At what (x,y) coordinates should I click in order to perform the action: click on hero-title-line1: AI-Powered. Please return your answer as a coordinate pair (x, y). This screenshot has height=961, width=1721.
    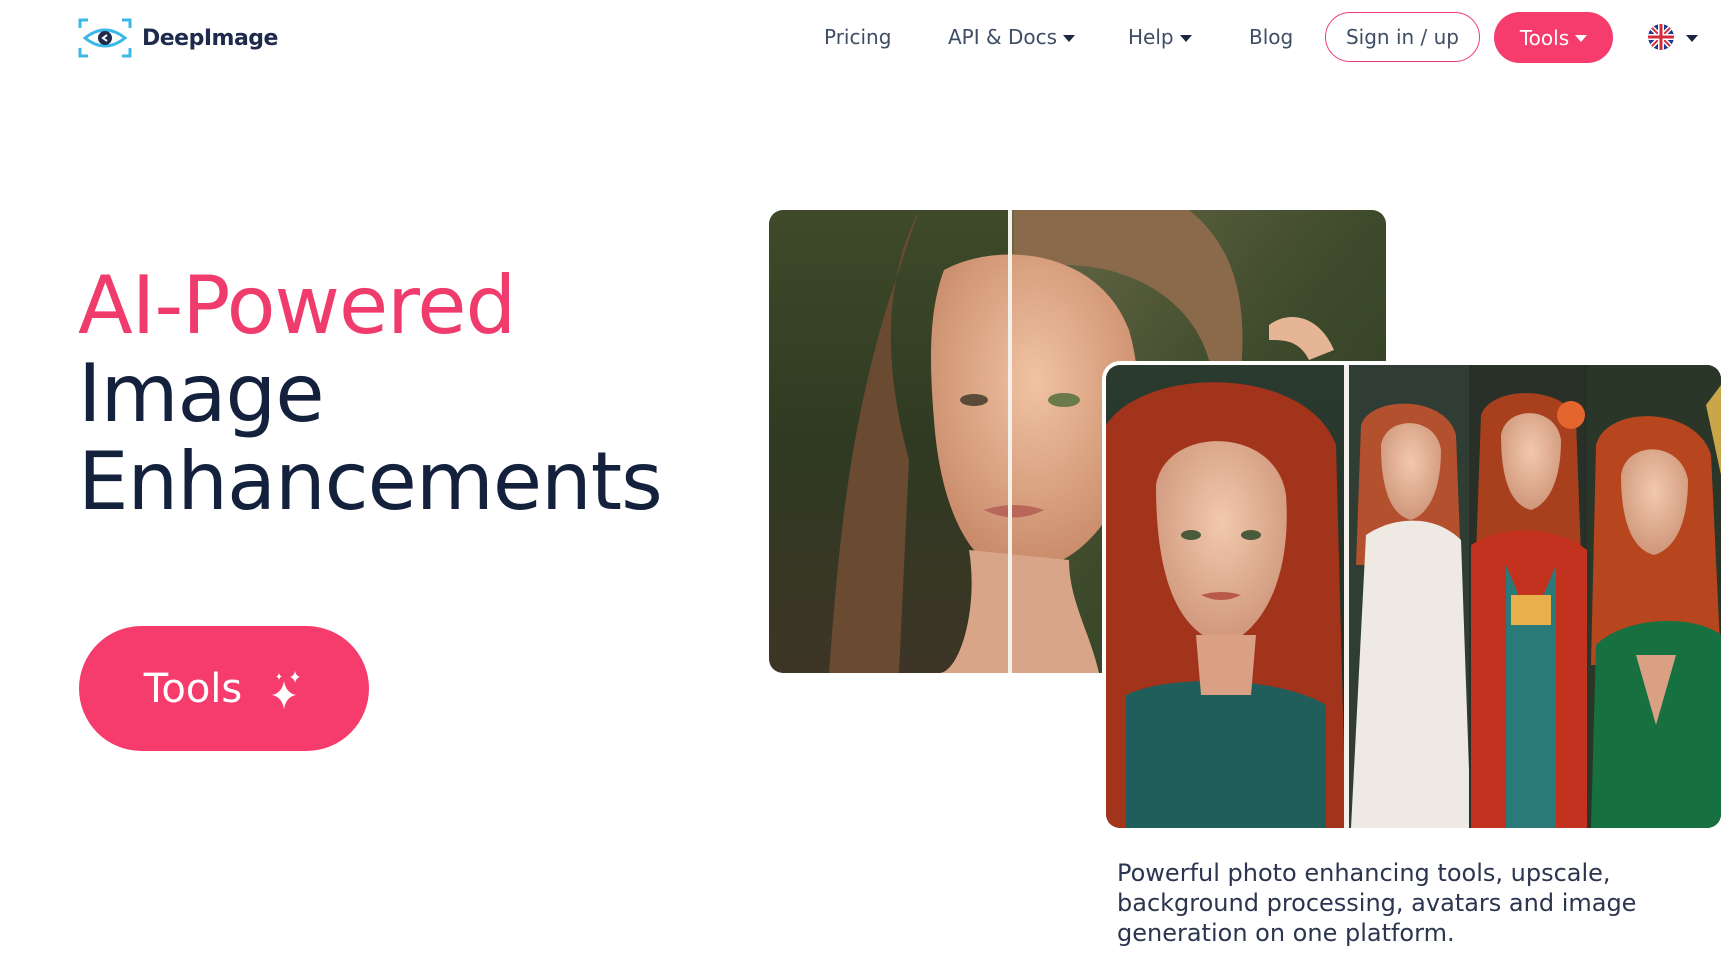
    Looking at the image, I should click on (297, 305).